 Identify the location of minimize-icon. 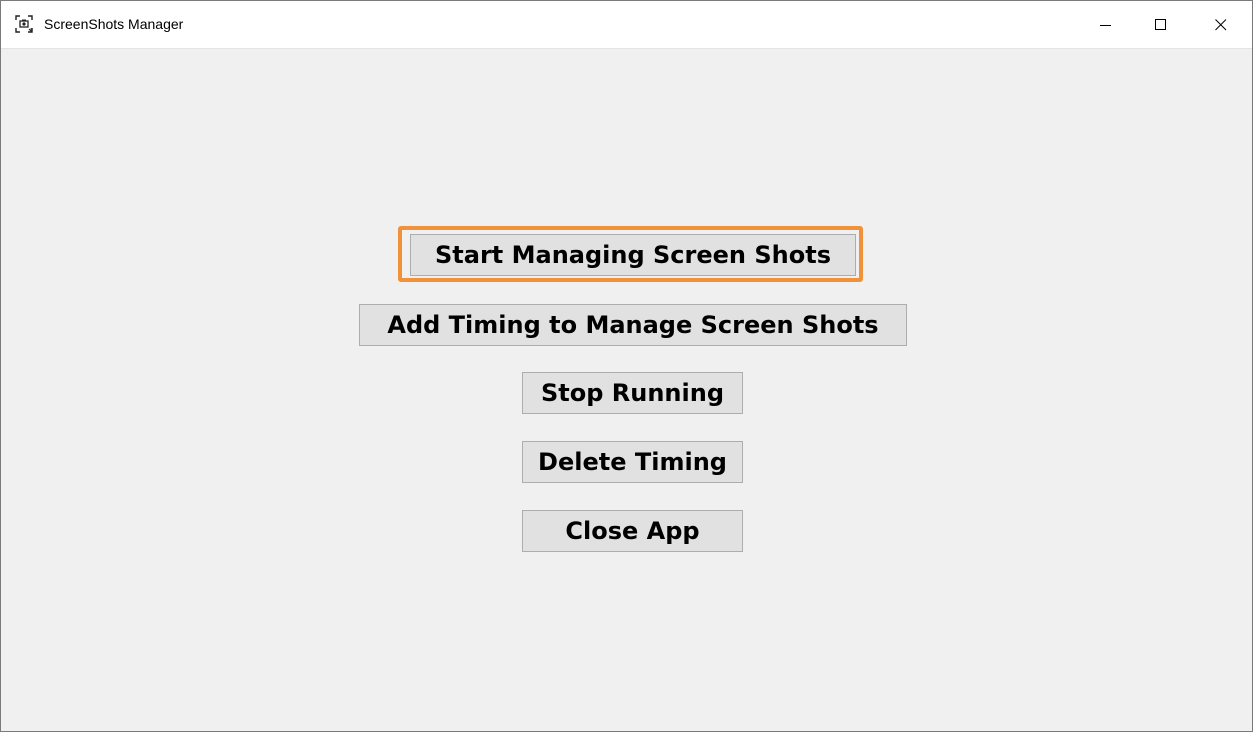
(1106, 25).